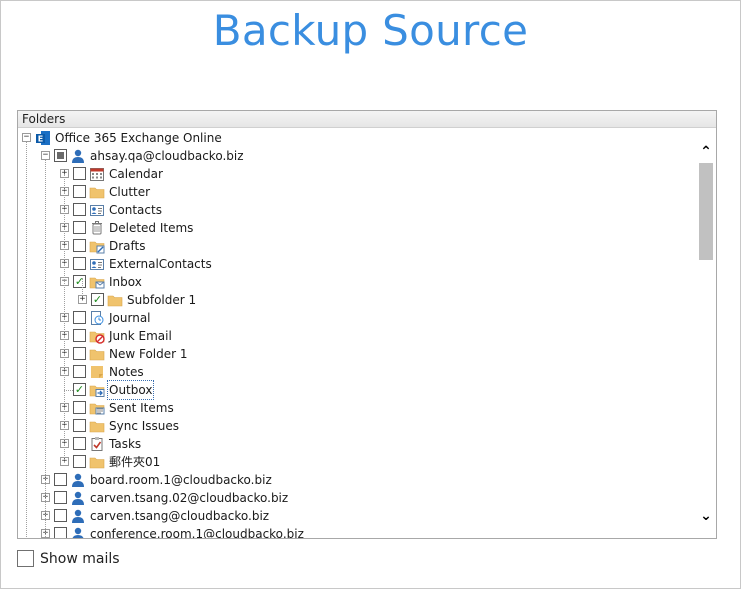 The image size is (741, 589). Describe the element at coordinates (97, 174) in the screenshot. I see `calendar-icon` at that location.